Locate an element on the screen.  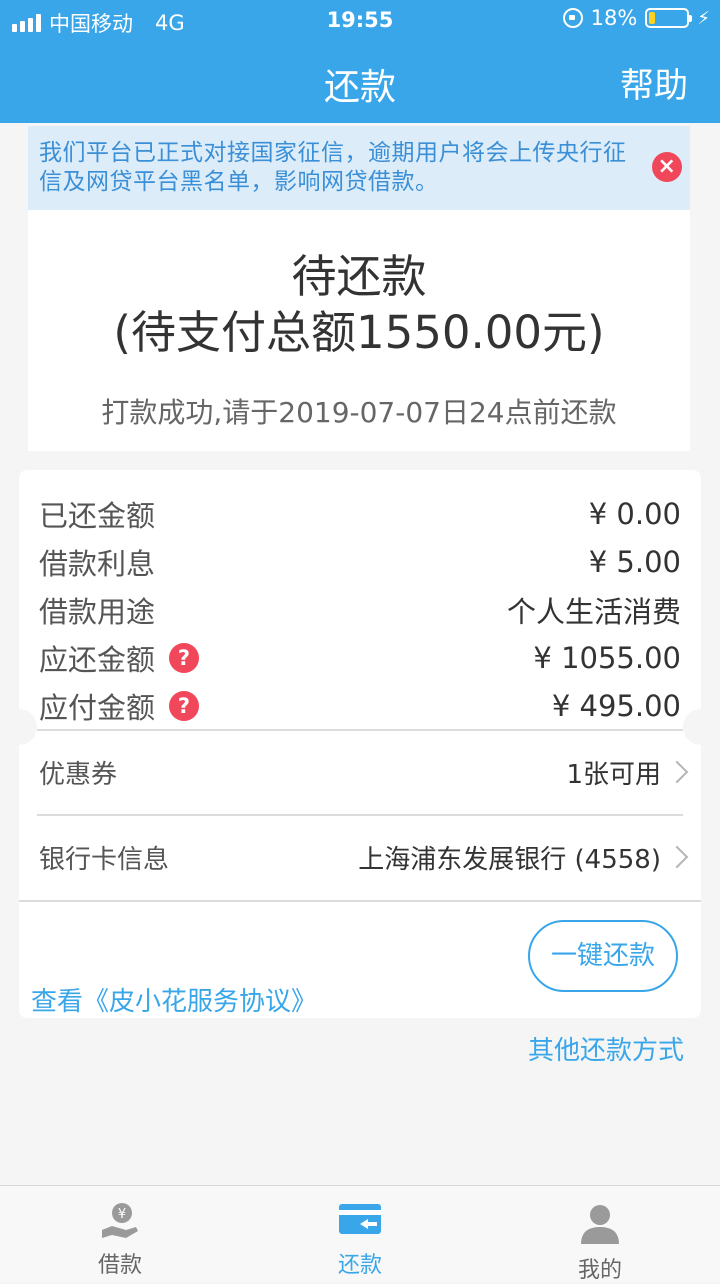
user-icon is located at coordinates (600, 1224).